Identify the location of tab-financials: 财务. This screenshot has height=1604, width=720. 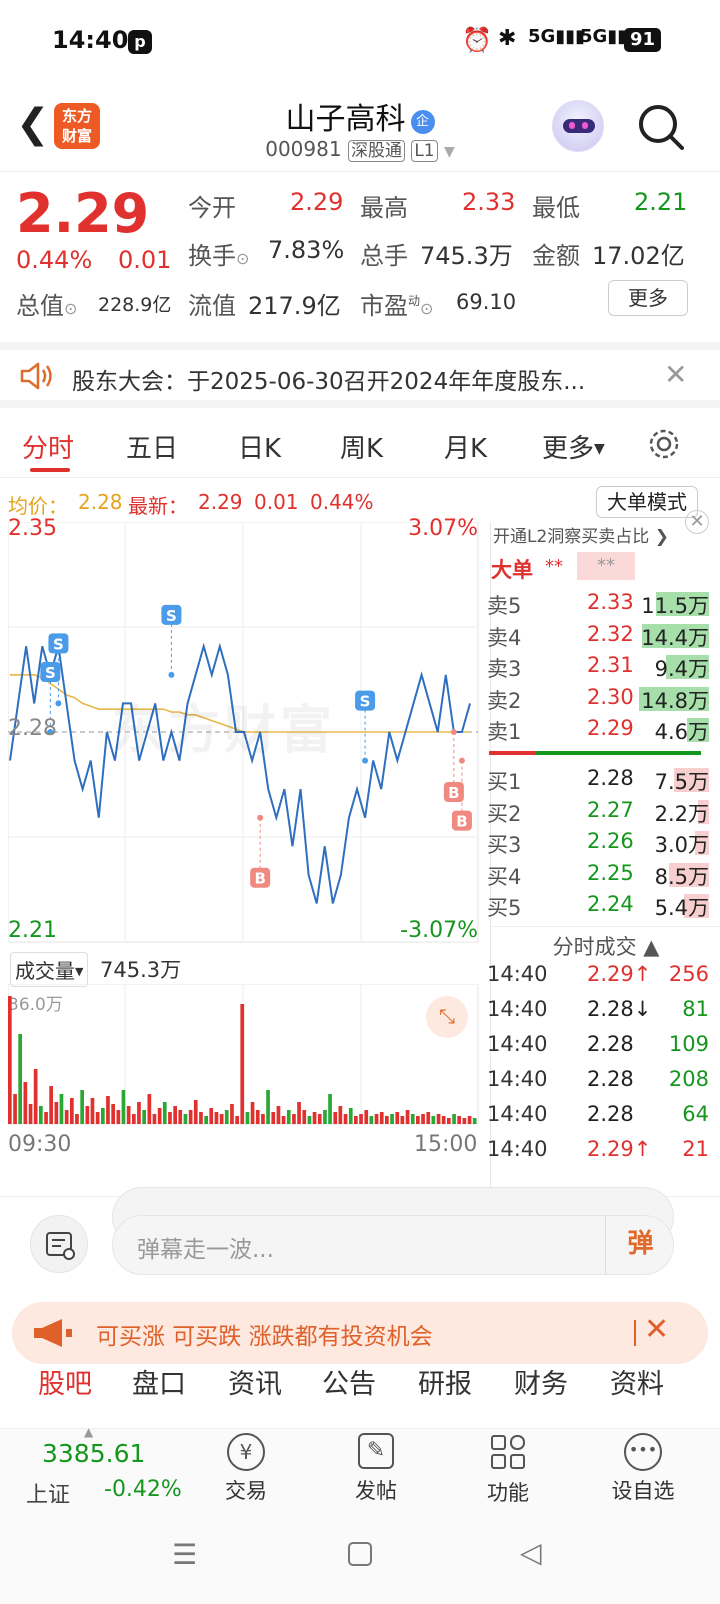
(541, 1381).